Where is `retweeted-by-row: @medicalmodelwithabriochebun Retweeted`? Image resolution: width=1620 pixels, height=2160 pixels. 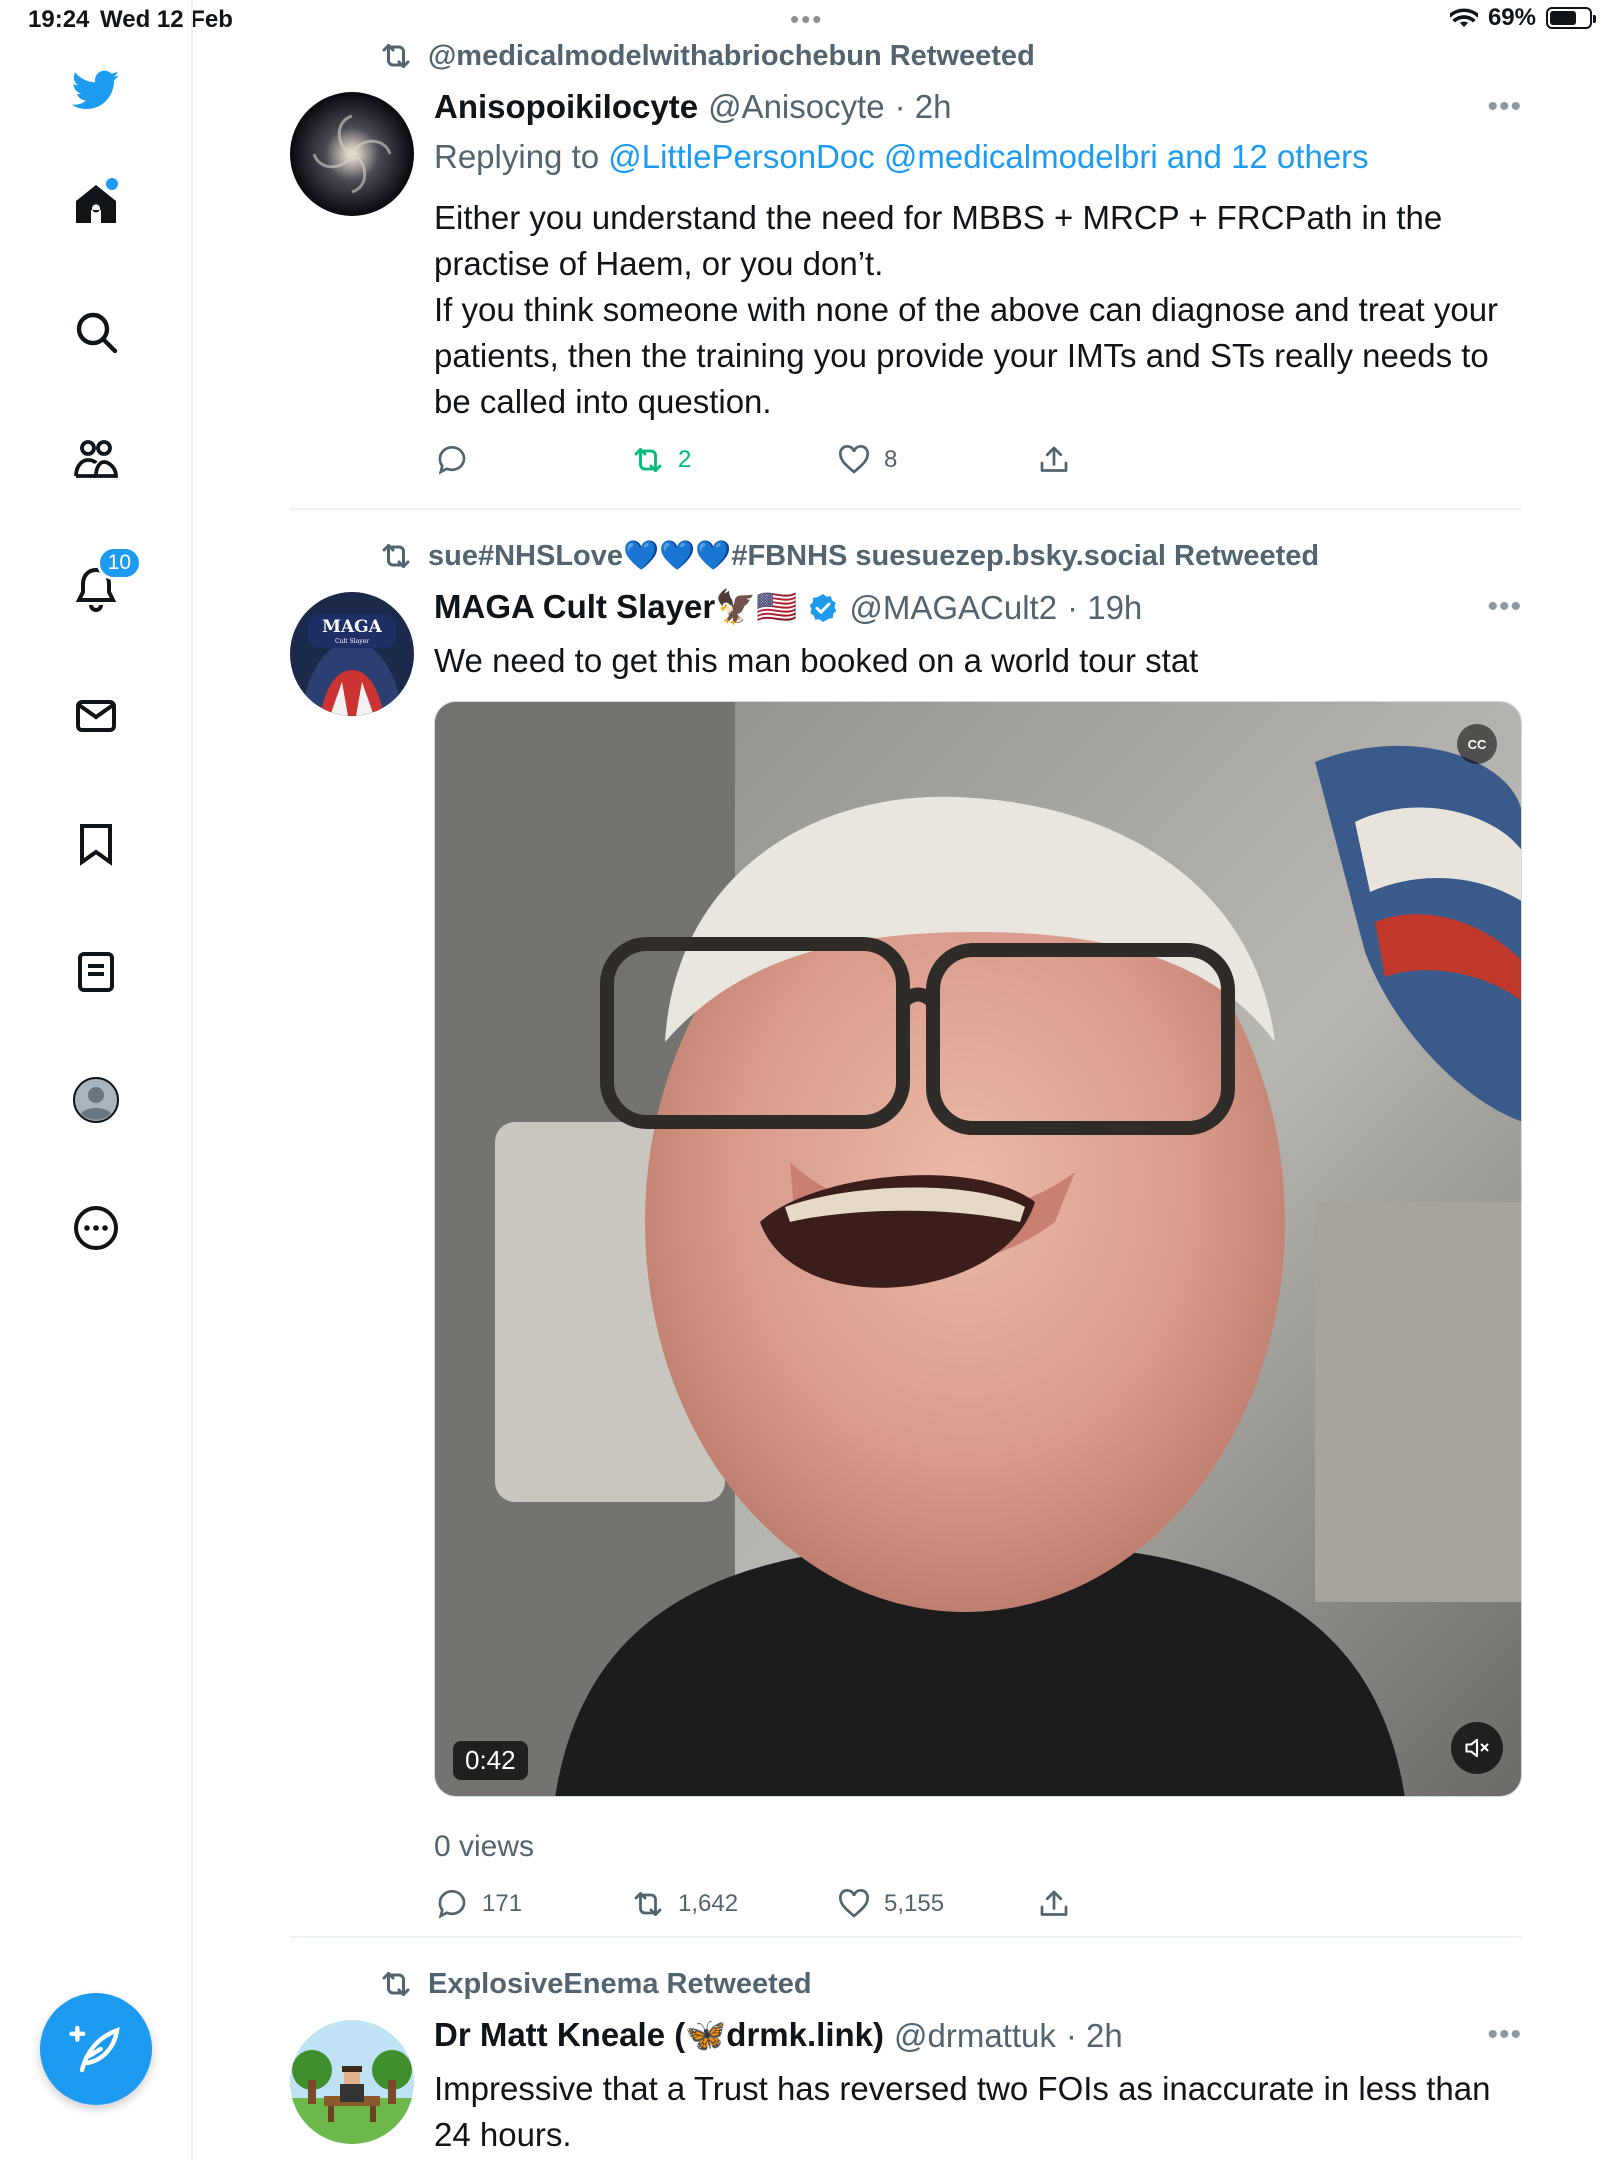 retweeted-by-row: @medicalmodelwithabriochebun Retweeted is located at coordinates (706, 56).